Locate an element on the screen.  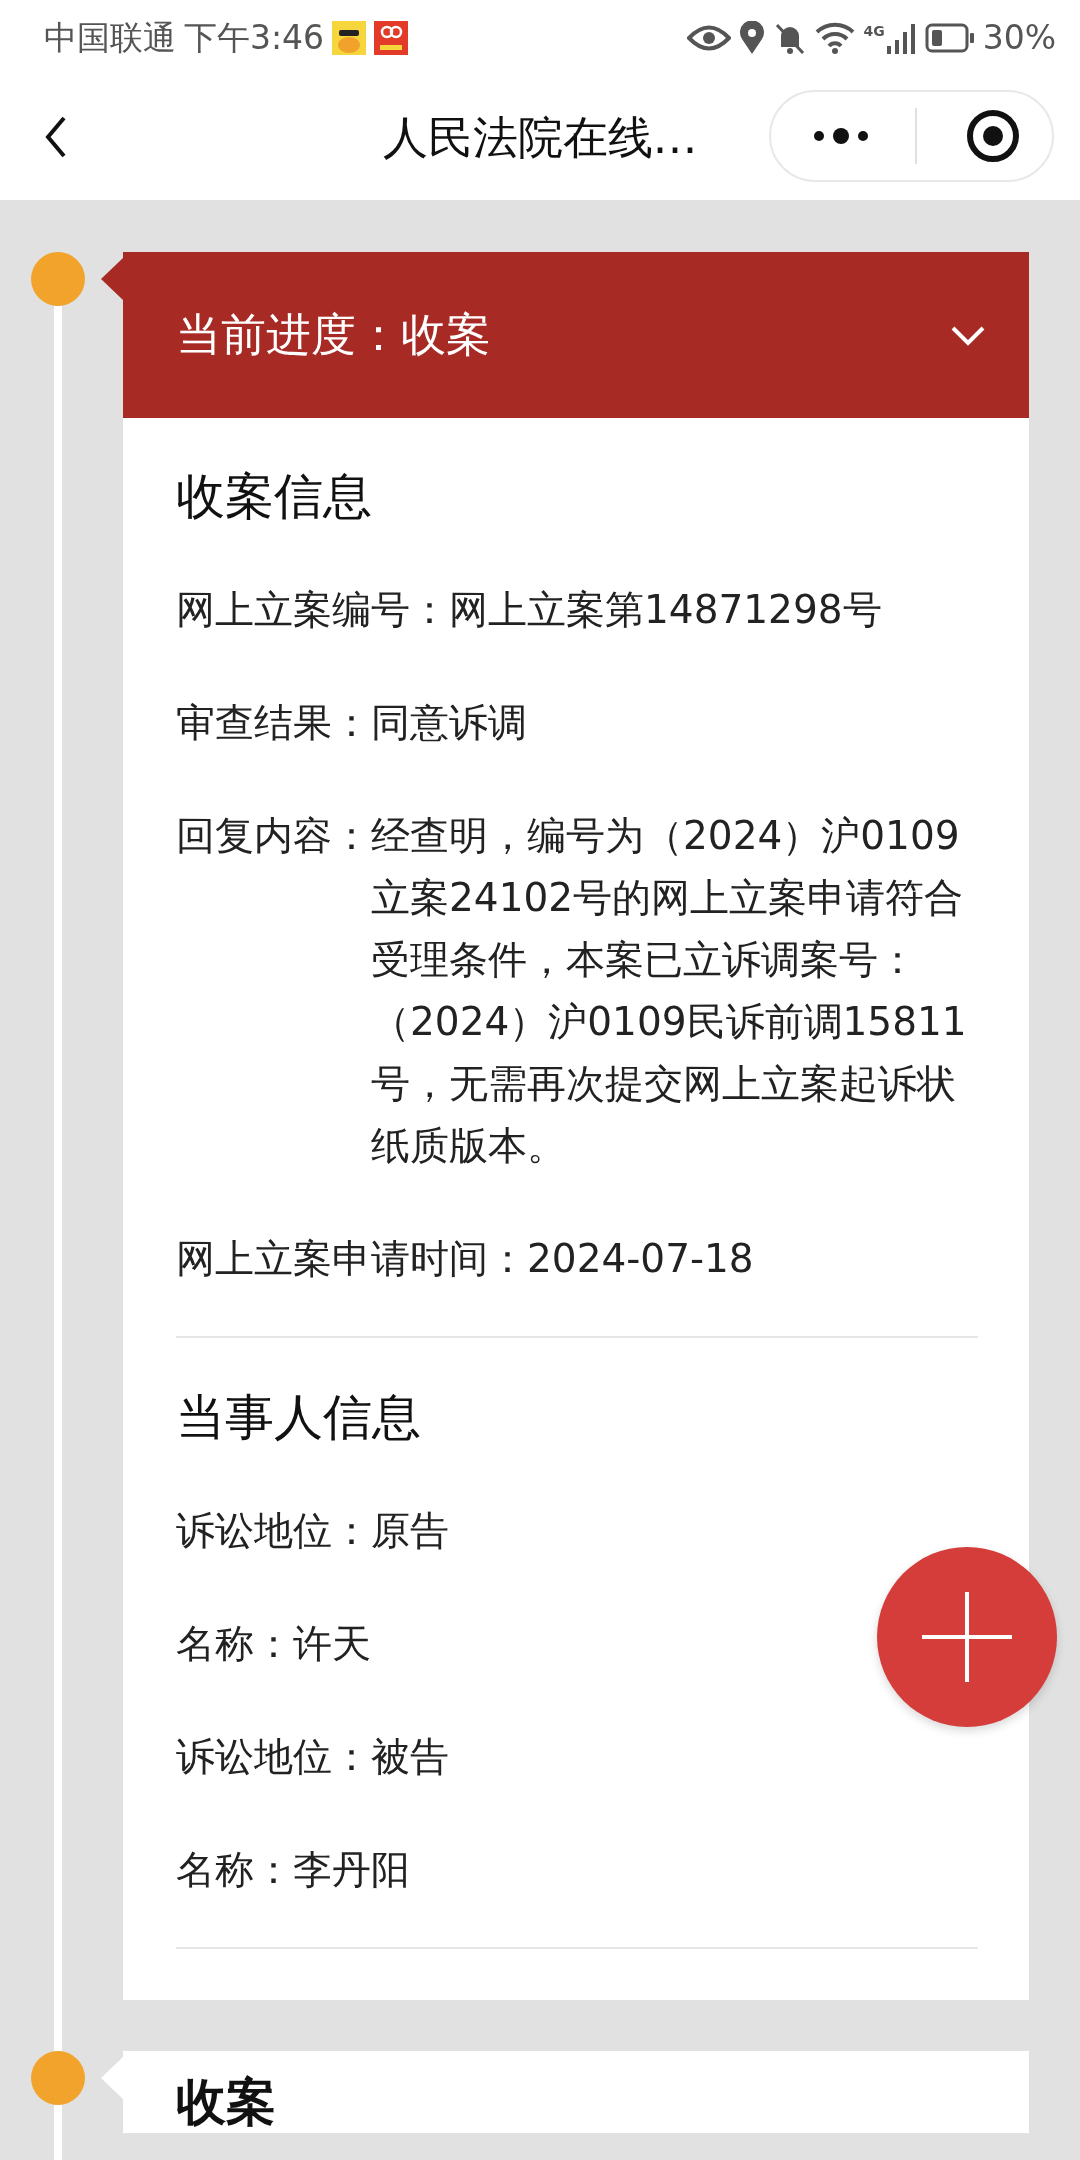
field-value: 网上立案第14871298号 is located at coordinates (665, 610).